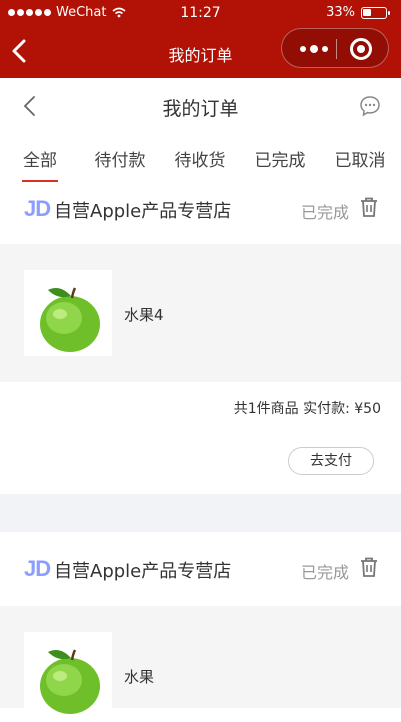  Describe the element at coordinates (120, 159) in the screenshot. I see `tab-pending-payment: 待付款` at that location.